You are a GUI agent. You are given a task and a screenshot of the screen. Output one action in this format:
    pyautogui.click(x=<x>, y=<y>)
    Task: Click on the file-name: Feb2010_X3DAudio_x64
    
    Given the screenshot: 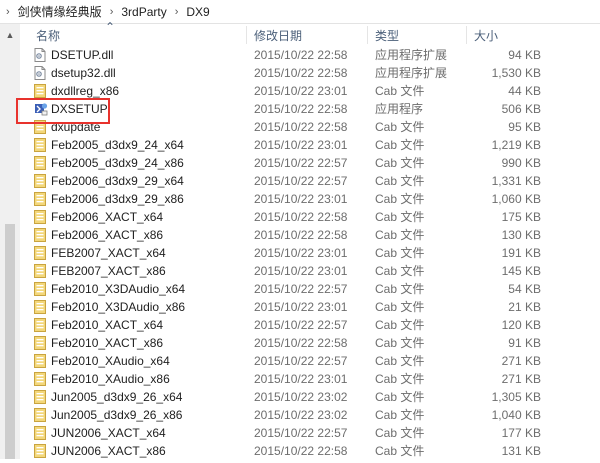 What is the action you would take?
    pyautogui.click(x=118, y=289)
    